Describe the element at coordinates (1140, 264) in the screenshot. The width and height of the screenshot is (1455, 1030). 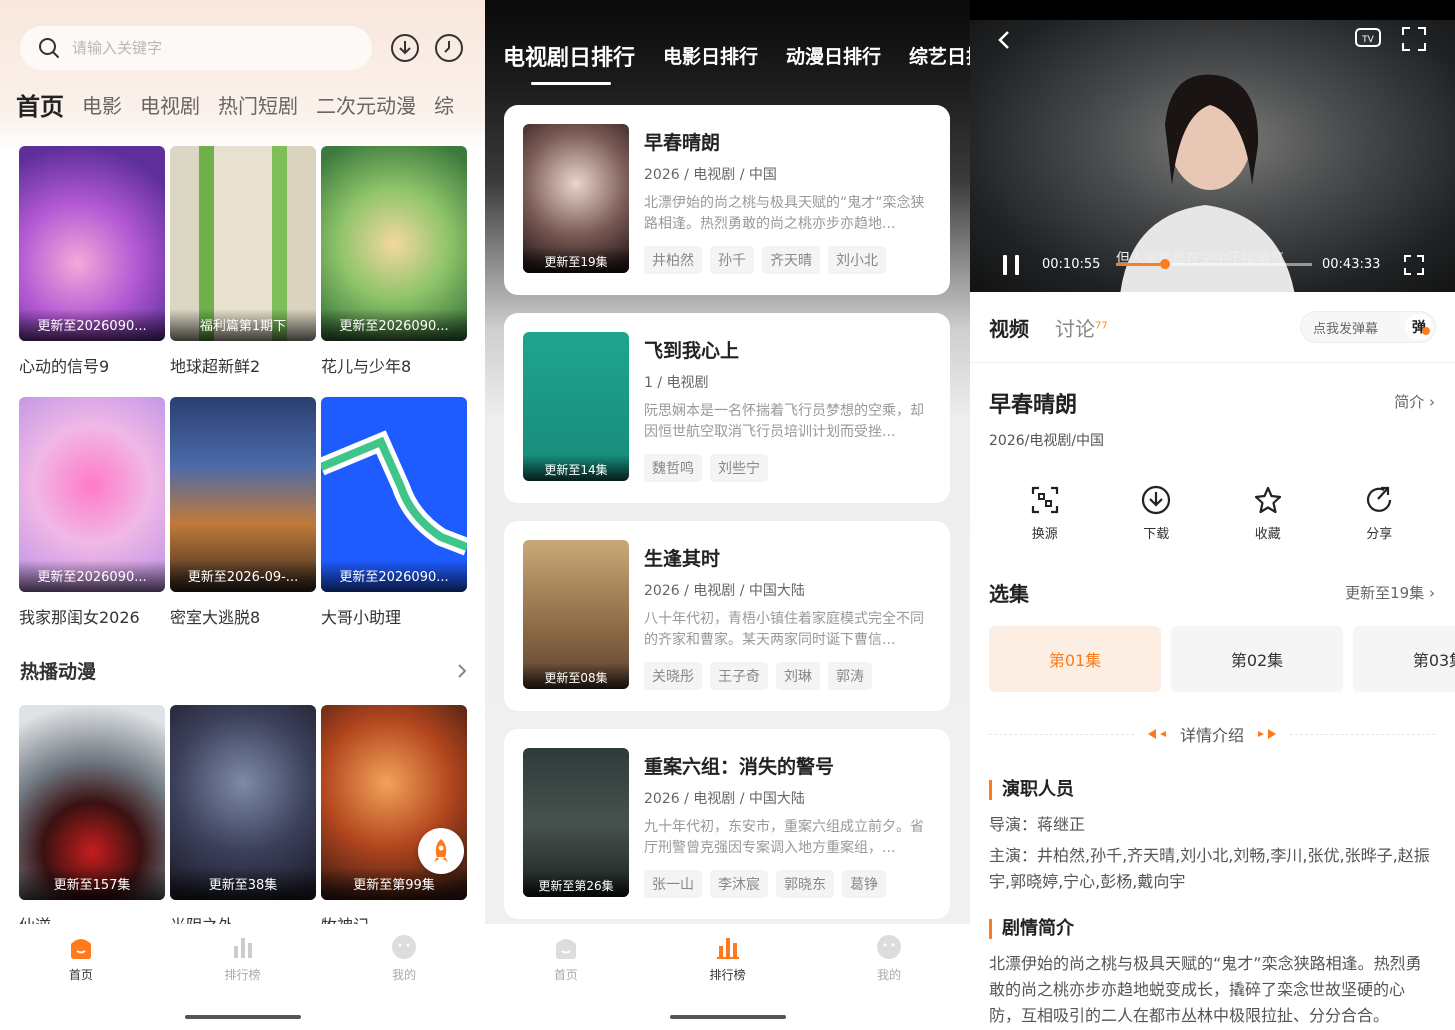
I see `progress-fill` at that location.